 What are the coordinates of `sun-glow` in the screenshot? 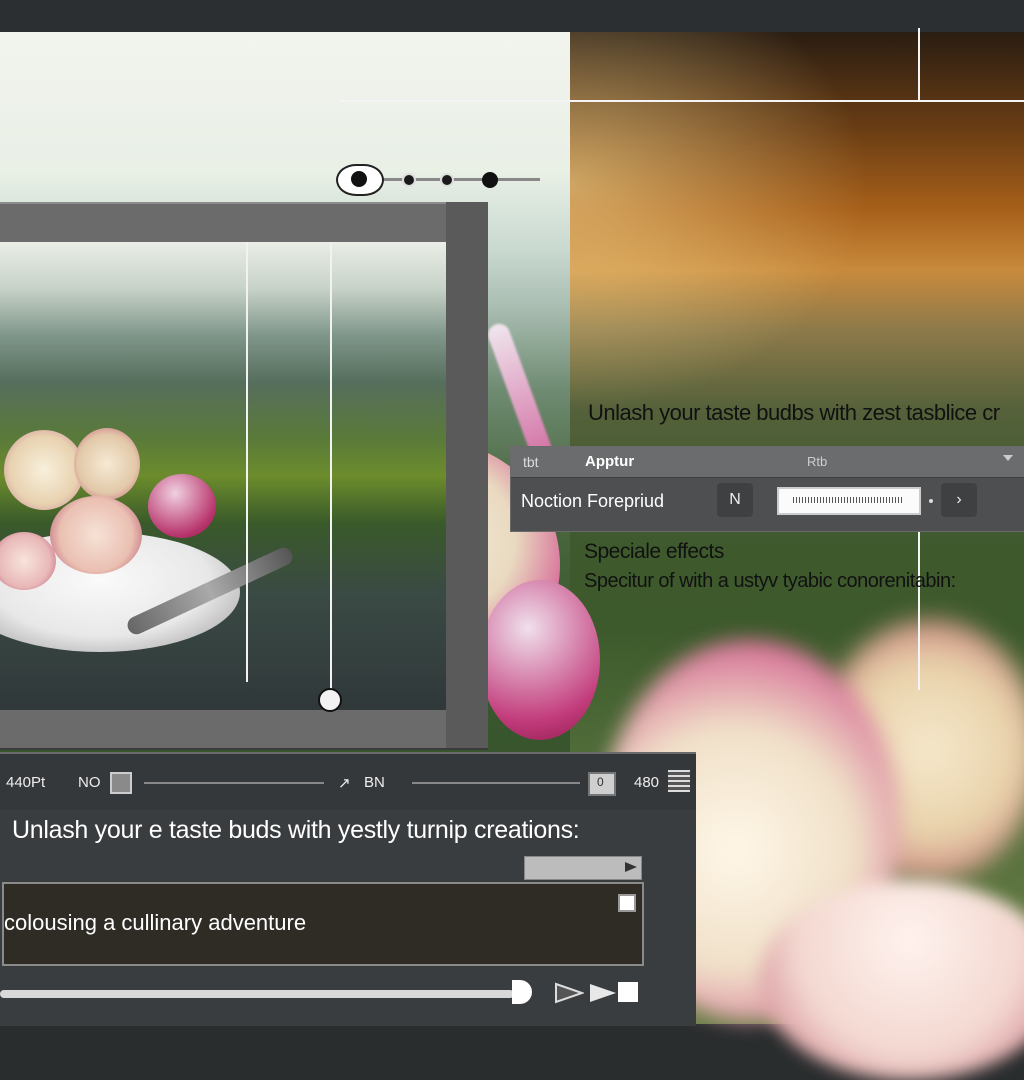 It's located at (720, 222).